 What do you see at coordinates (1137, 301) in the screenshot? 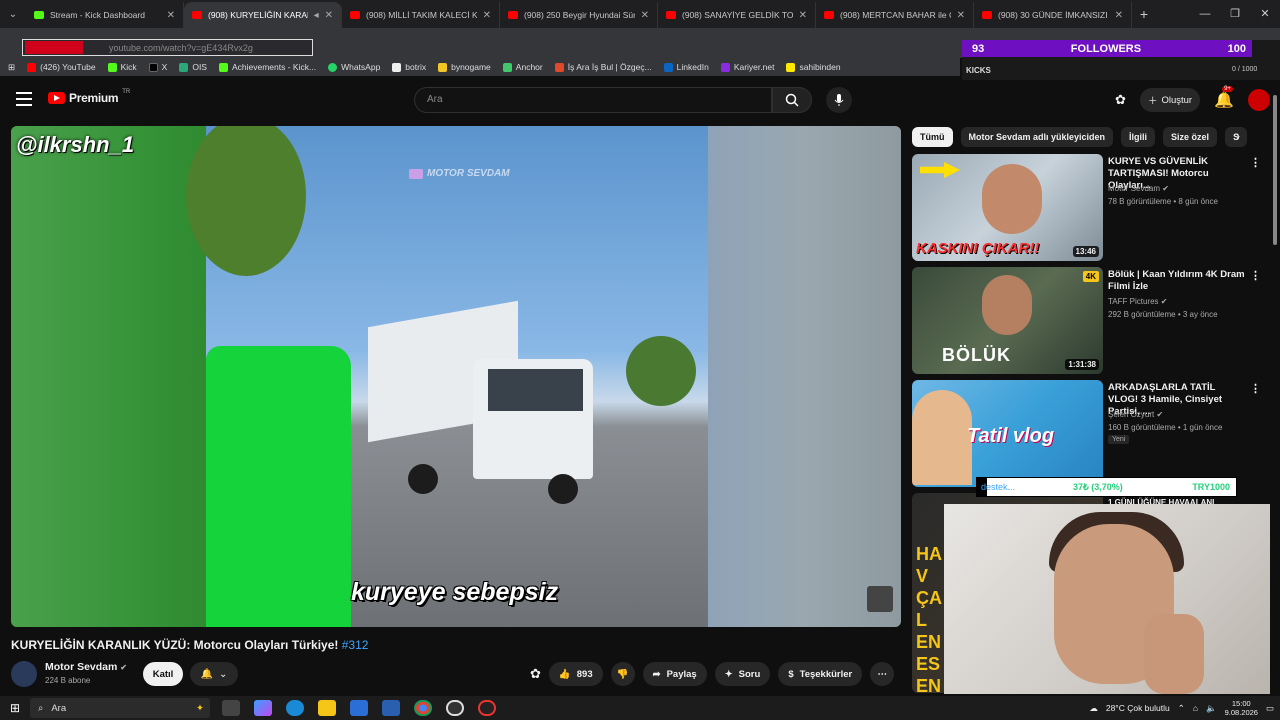
I see `channel-name: TAFF Pictures ✔` at bounding box center [1137, 301].